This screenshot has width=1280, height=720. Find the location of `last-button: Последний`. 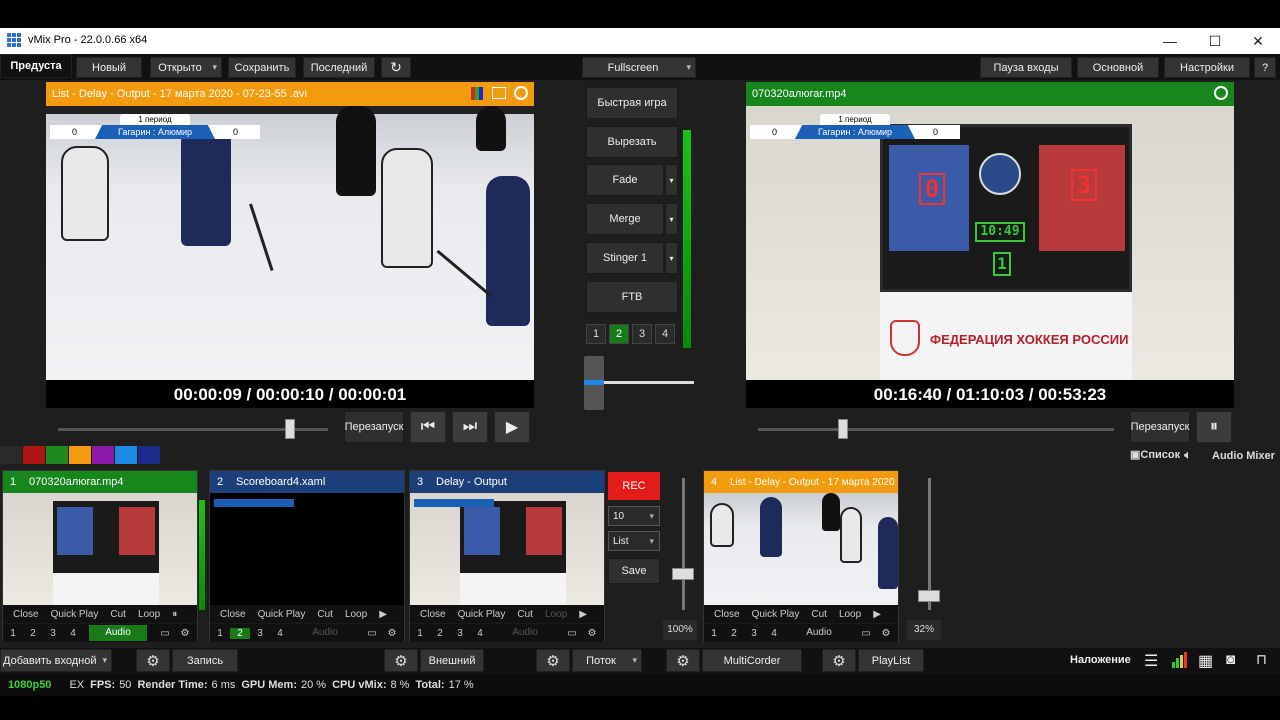

last-button: Последний is located at coordinates (339, 67).